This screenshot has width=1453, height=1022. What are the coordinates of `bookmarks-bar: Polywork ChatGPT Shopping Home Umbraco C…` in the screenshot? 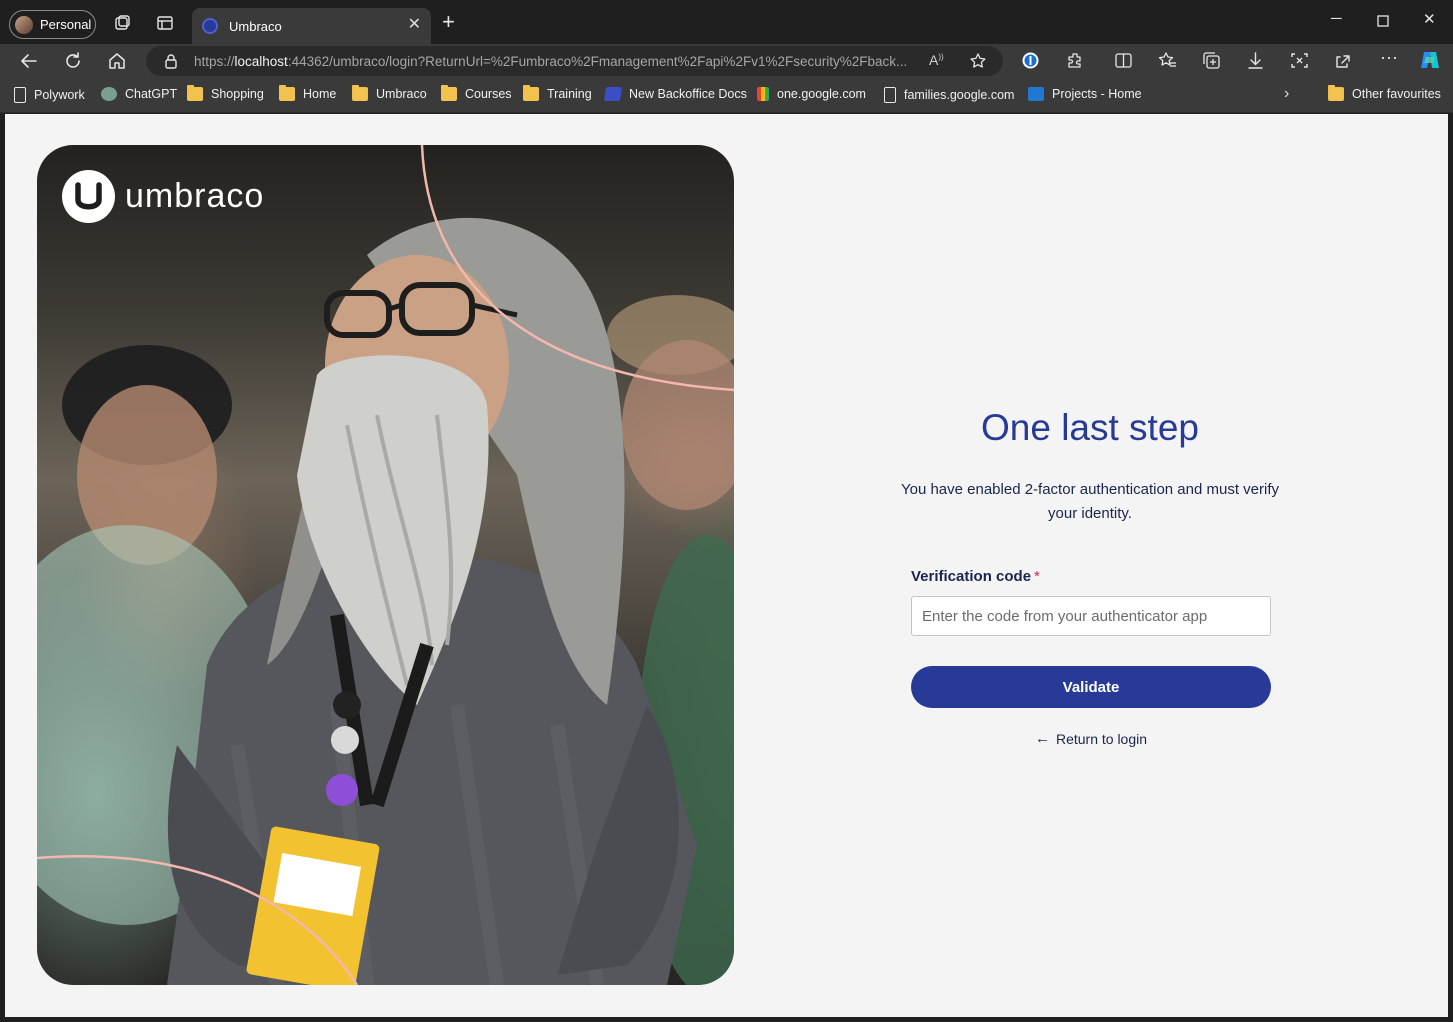 It's located at (726, 95).